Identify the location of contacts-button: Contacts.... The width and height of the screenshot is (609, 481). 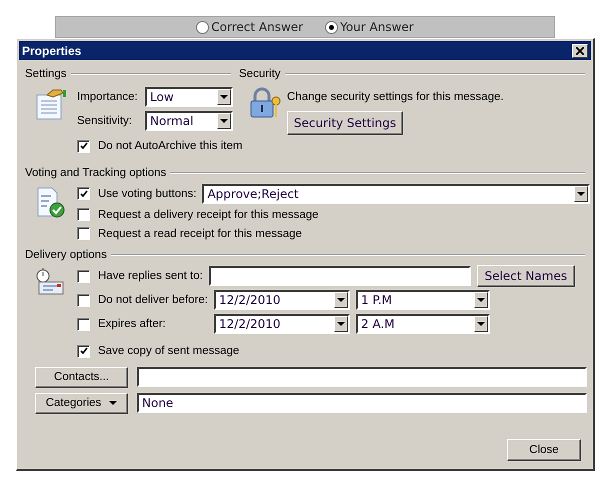
(81, 377).